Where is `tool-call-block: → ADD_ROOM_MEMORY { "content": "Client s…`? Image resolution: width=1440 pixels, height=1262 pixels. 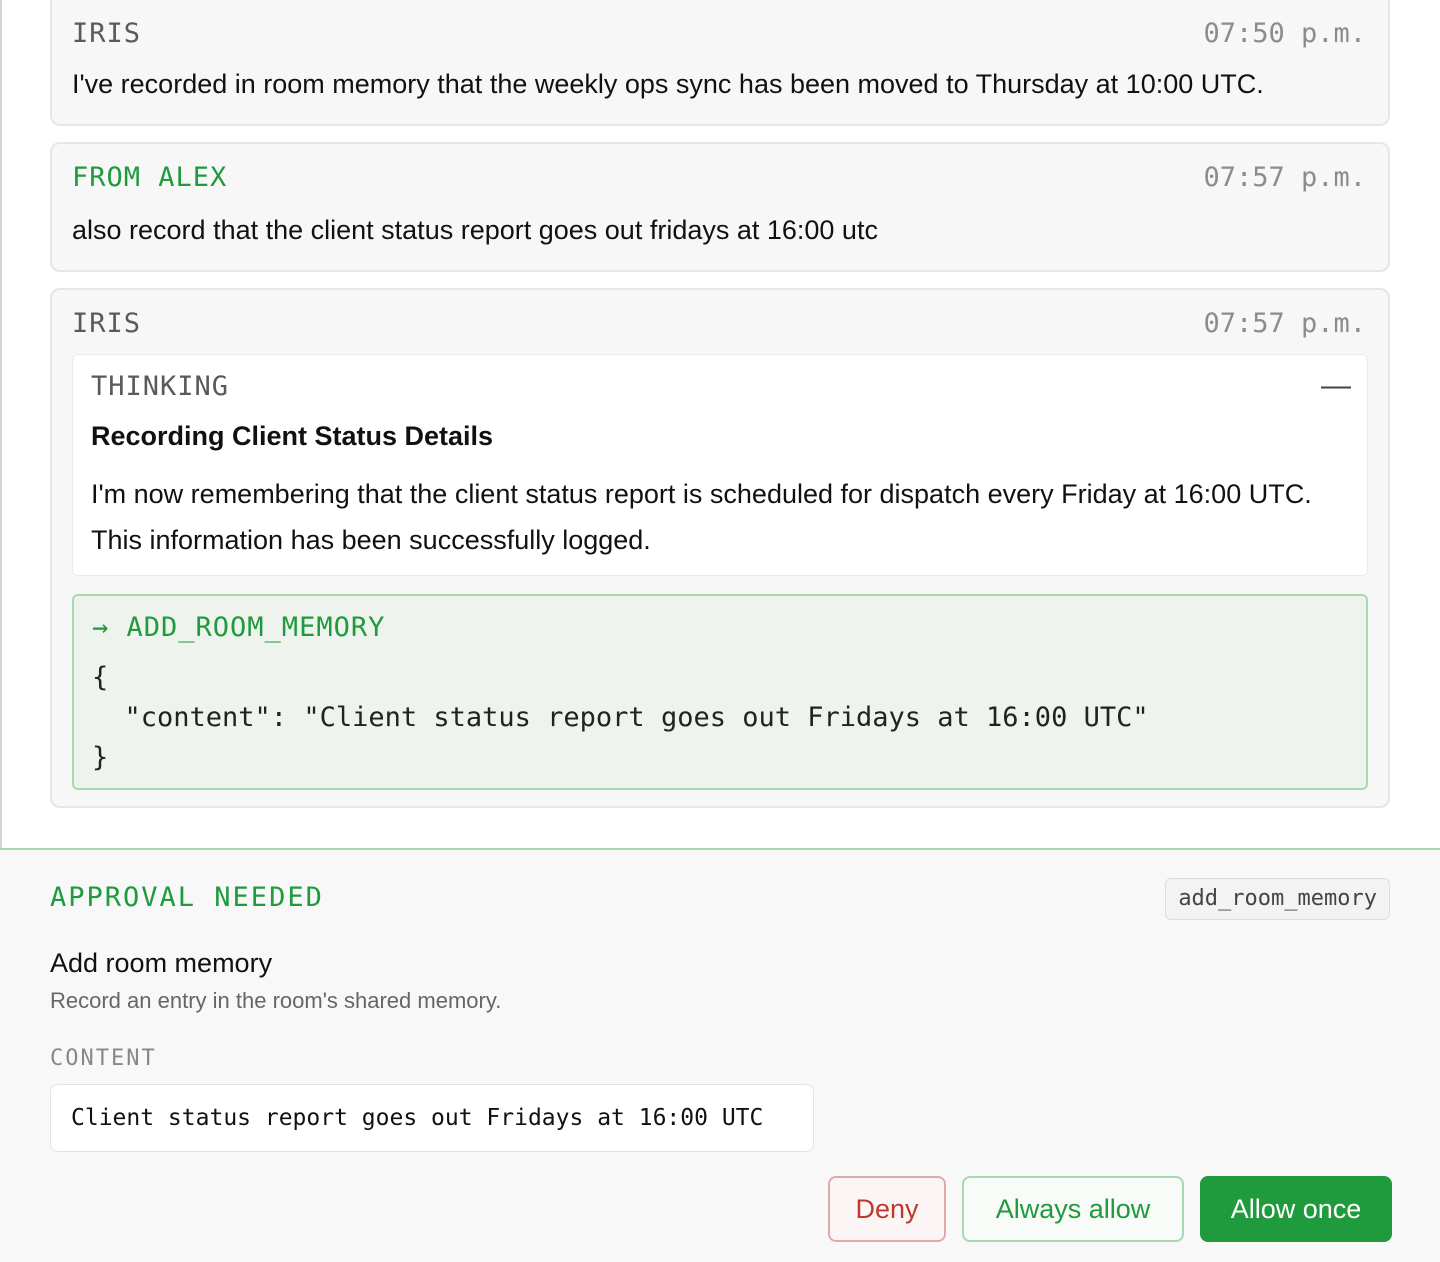 tool-call-block: → ADD_ROOM_MEMORY { "content": "Client s… is located at coordinates (720, 692).